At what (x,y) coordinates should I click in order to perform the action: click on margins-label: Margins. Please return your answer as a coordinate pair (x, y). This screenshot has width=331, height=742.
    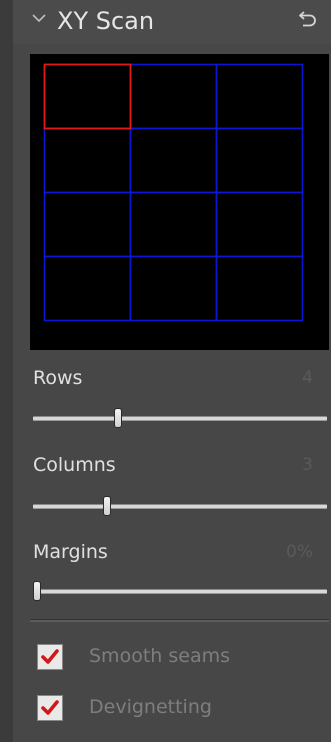
    Looking at the image, I should click on (70, 552).